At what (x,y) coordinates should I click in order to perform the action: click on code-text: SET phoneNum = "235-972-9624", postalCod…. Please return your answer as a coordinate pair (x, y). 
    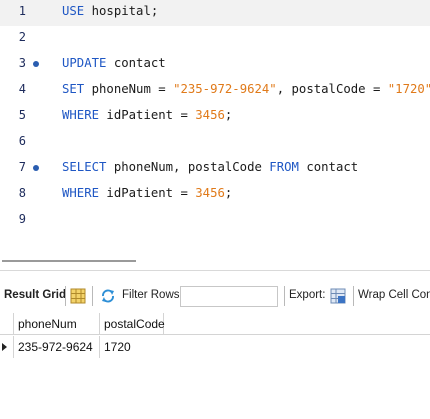
    Looking at the image, I should click on (246, 89).